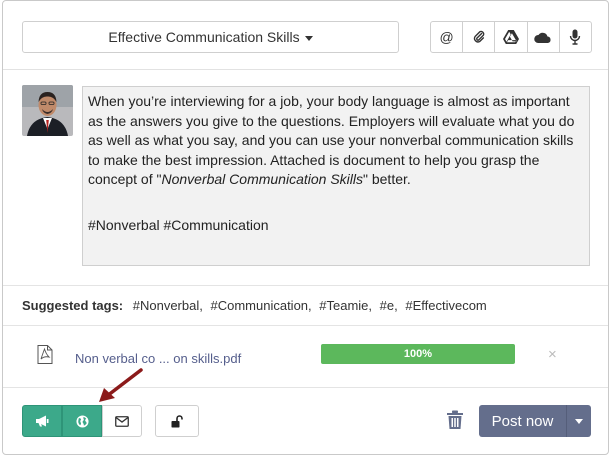  I want to click on globe-icon, so click(82, 421).